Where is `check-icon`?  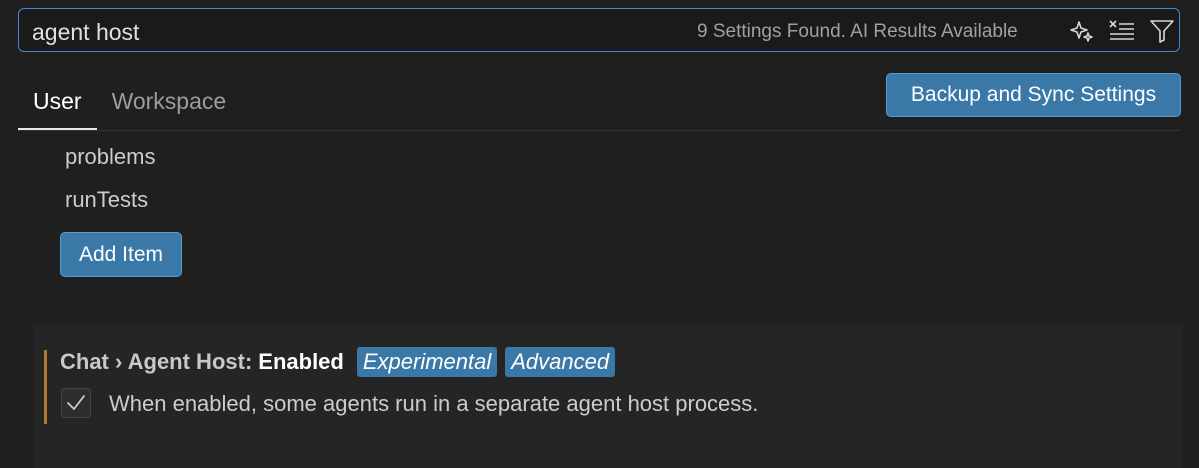 check-icon is located at coordinates (76, 402).